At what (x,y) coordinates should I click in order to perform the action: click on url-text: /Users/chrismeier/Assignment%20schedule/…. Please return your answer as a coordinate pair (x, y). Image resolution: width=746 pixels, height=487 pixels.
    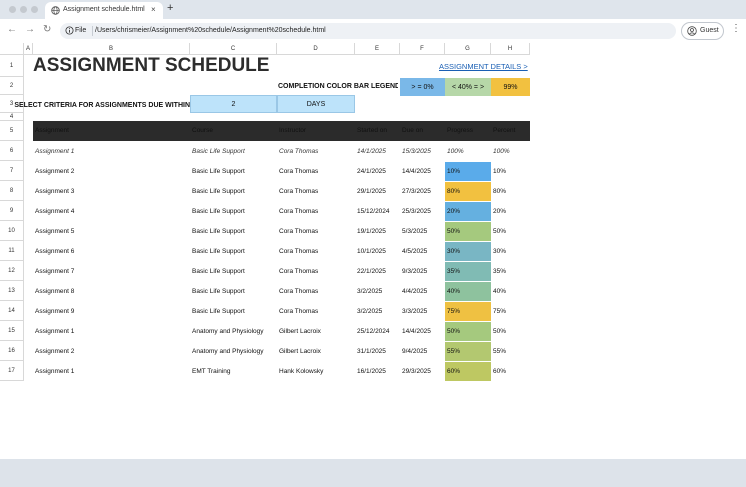
    Looking at the image, I should click on (210, 30).